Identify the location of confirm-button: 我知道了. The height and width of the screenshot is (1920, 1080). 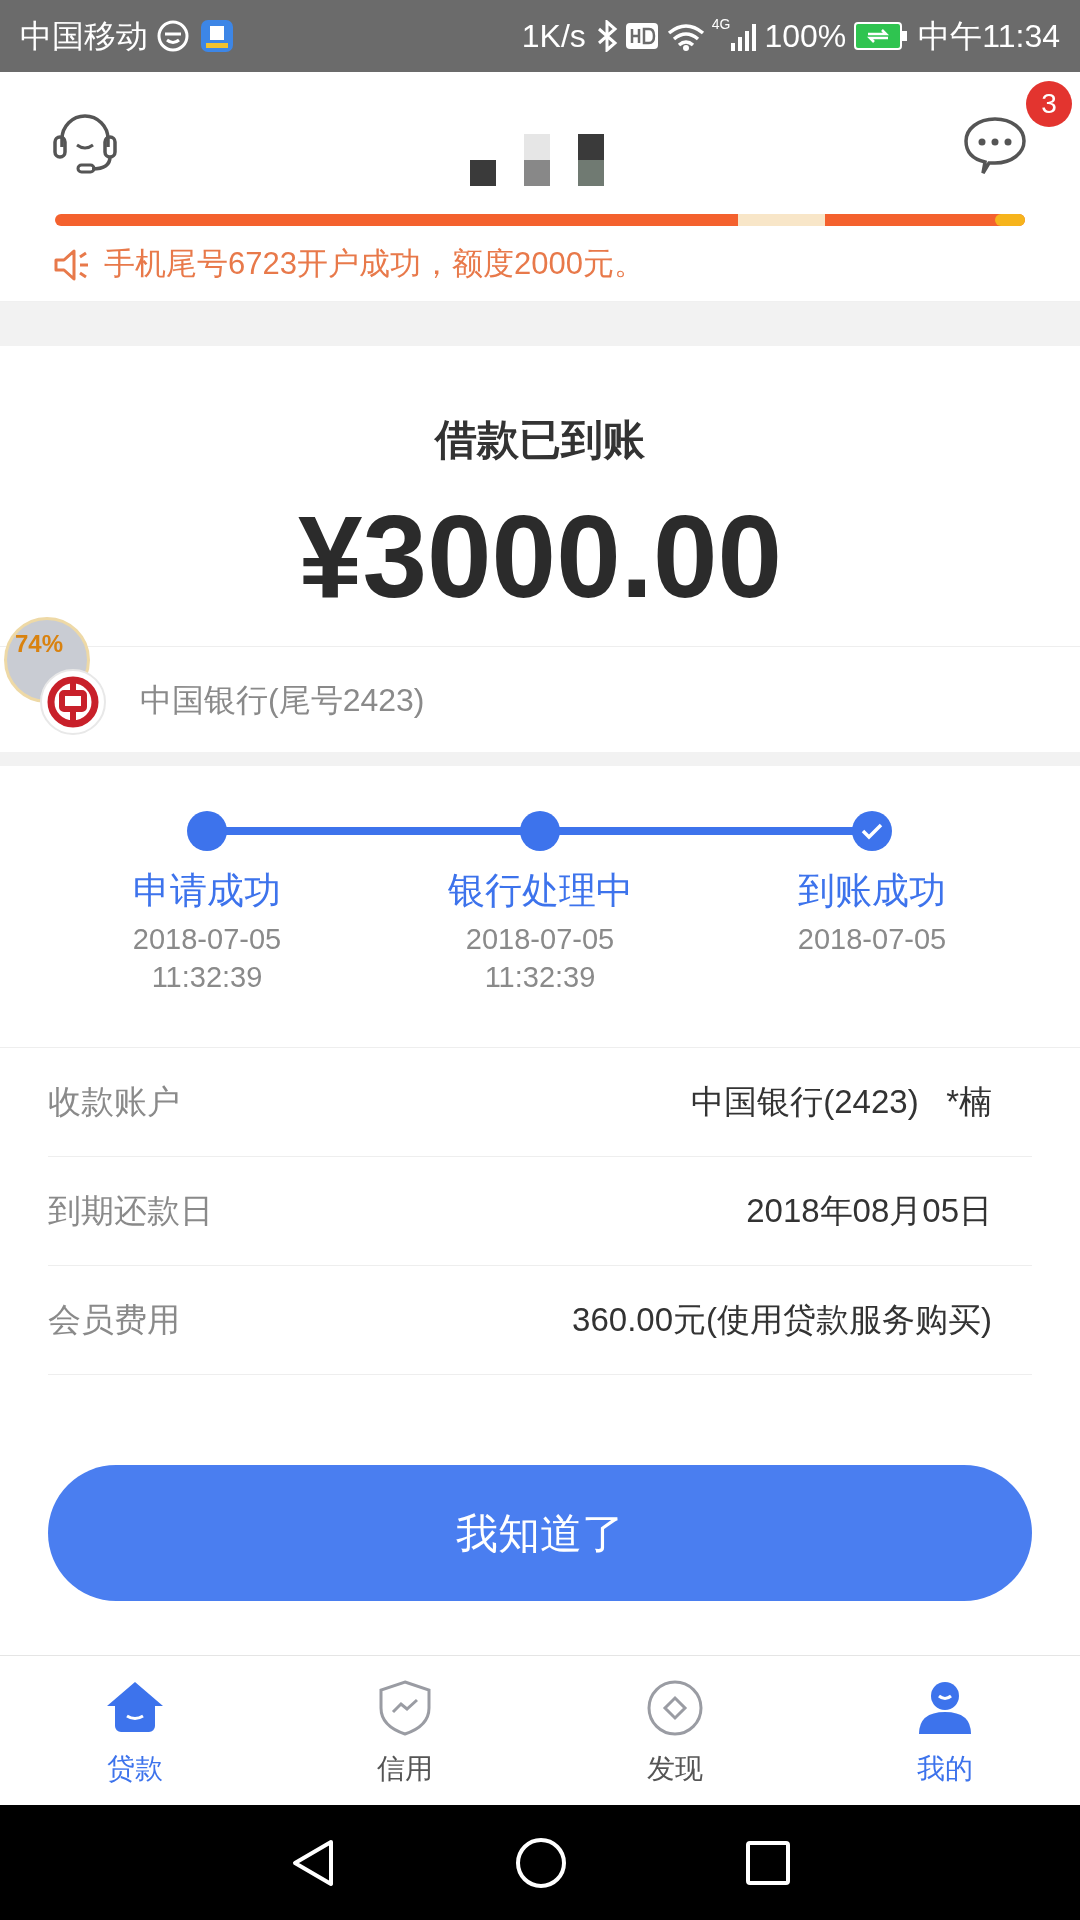
(540, 1533).